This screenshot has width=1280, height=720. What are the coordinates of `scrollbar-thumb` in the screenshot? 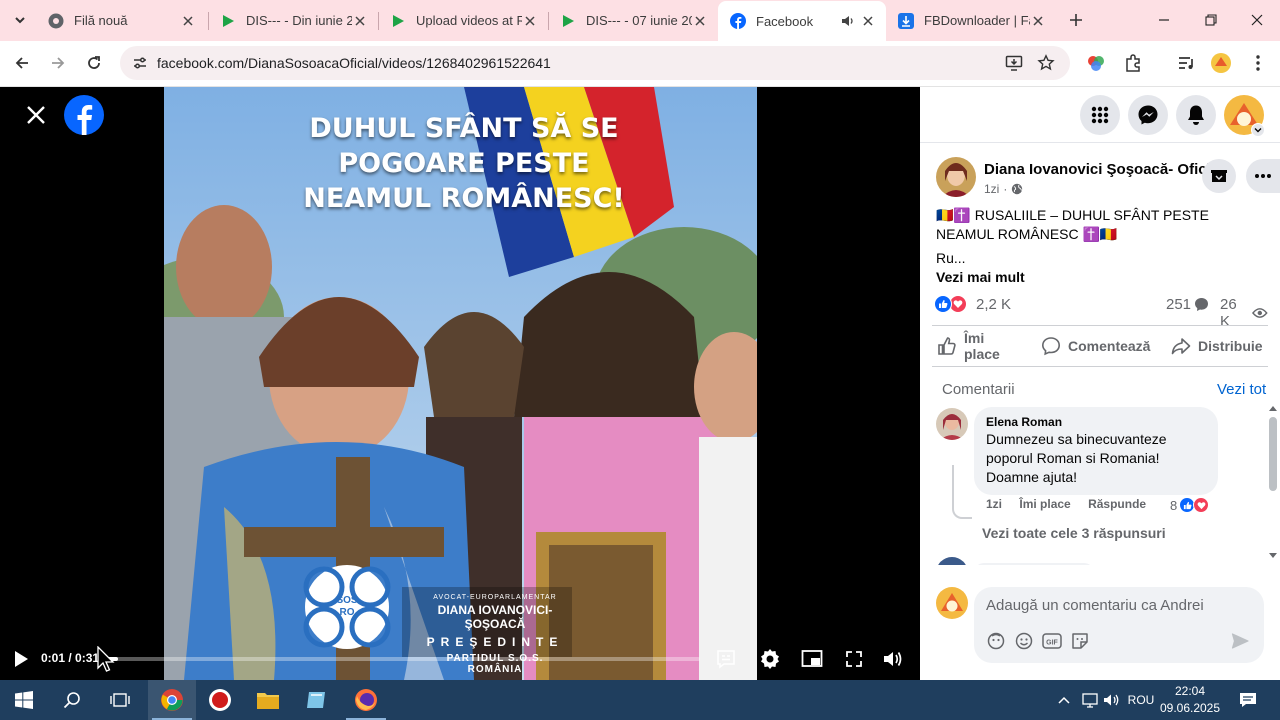 It's located at (1273, 454).